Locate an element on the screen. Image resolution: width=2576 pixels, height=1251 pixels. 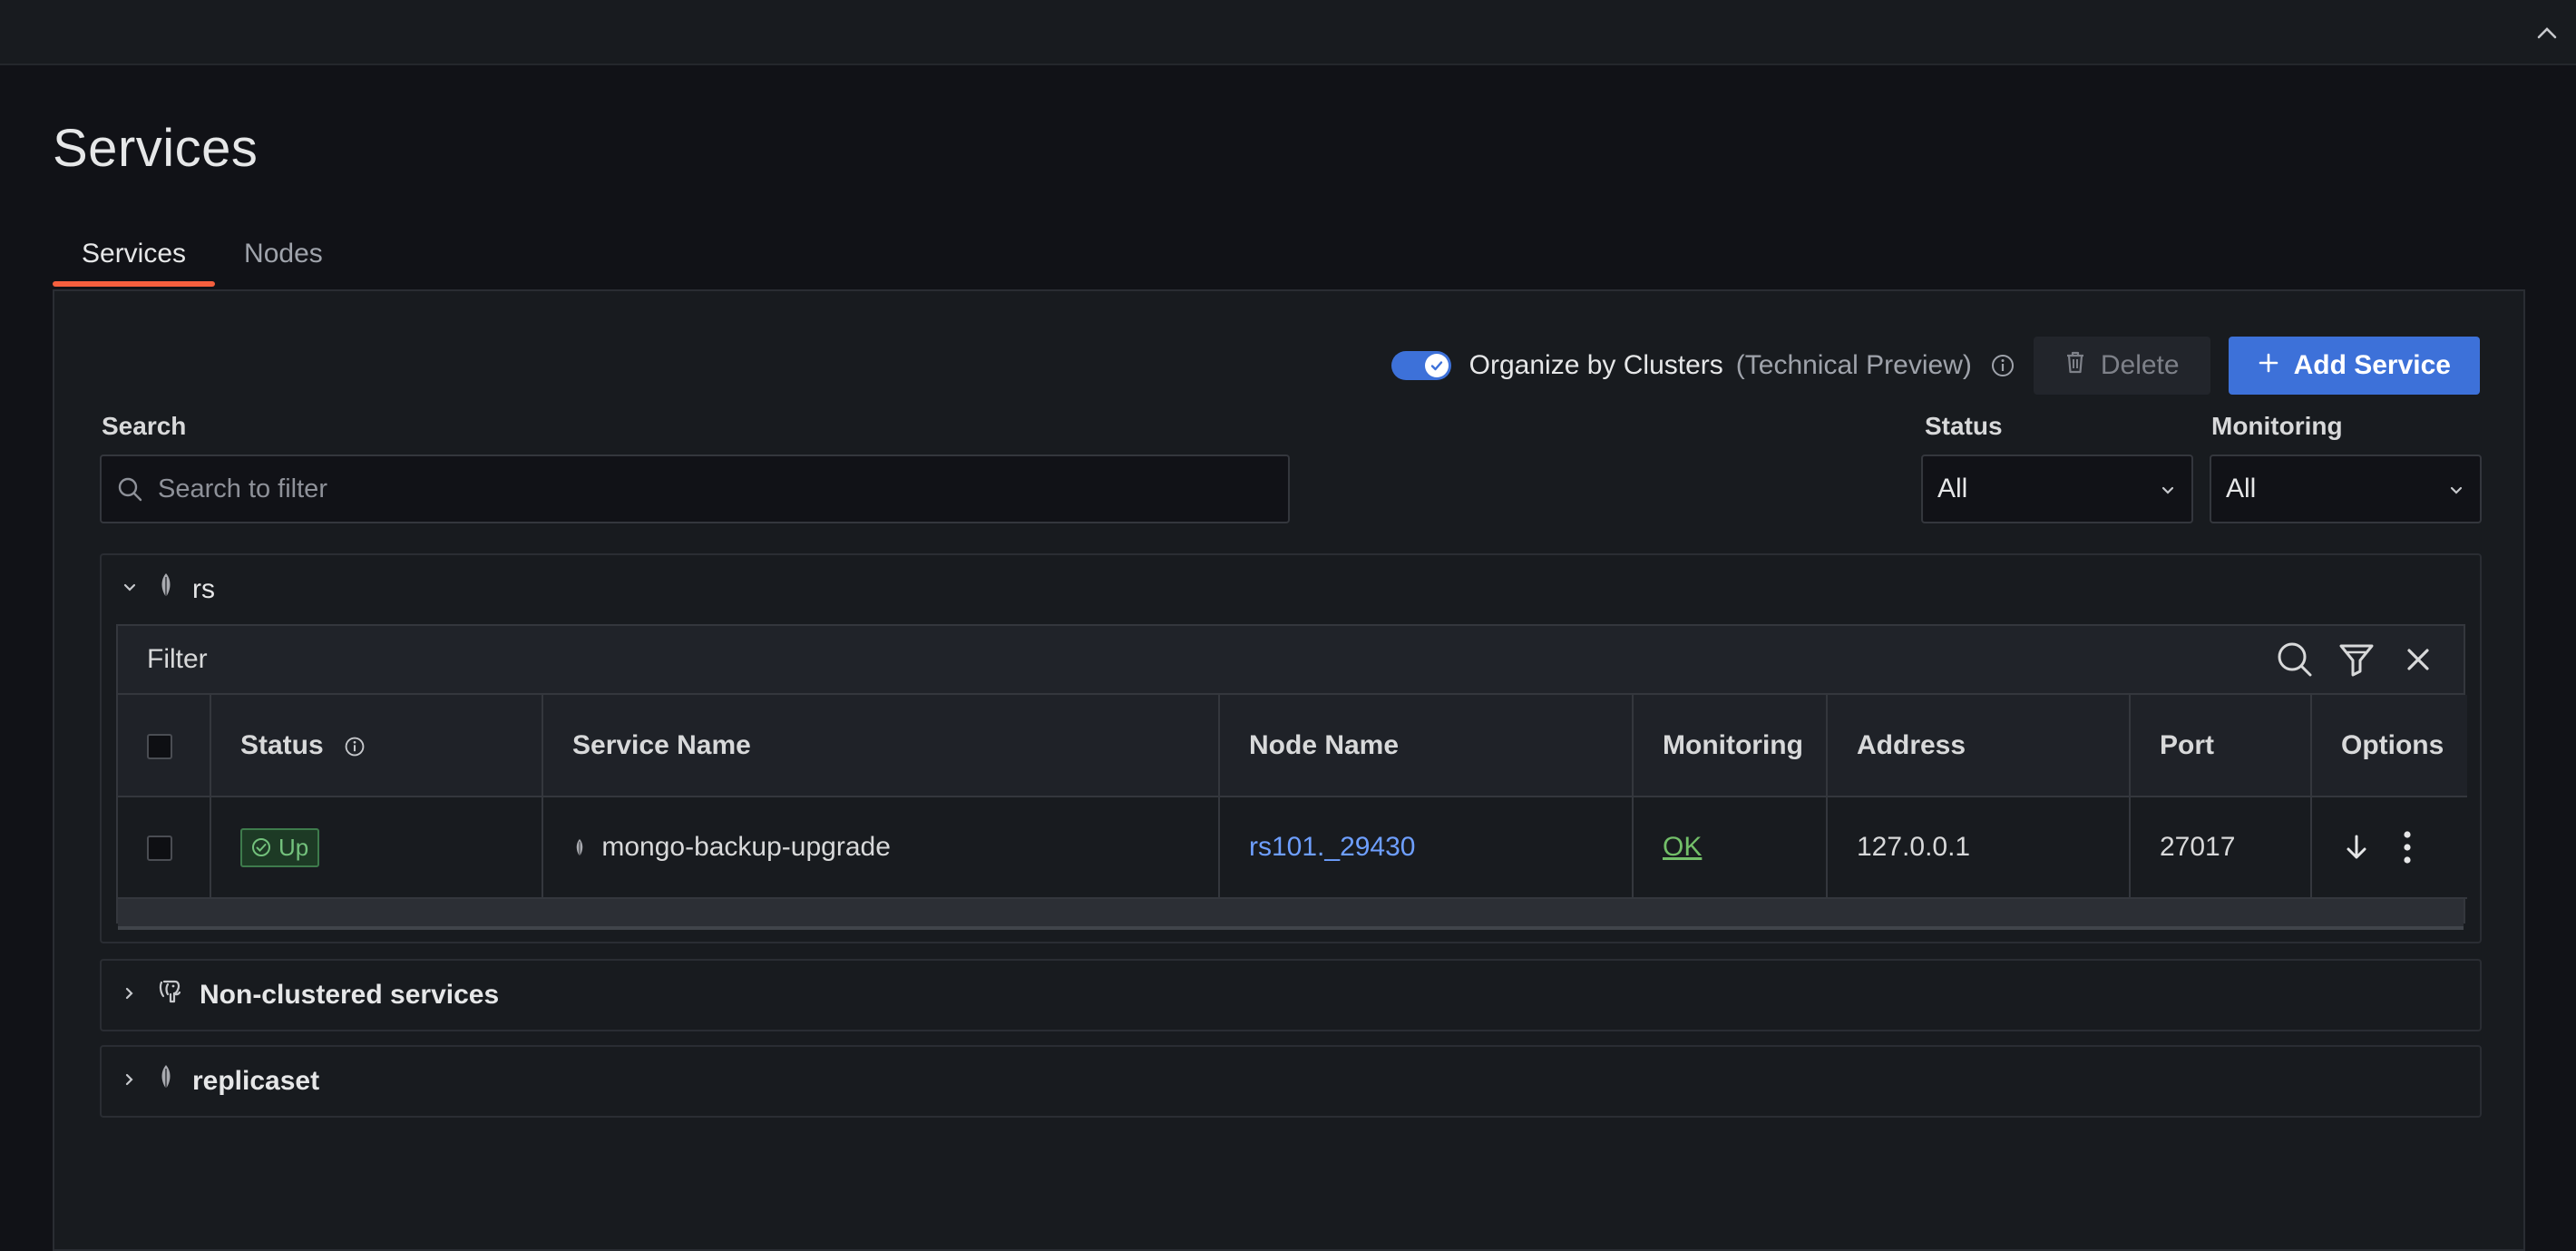
column-header-port: Port is located at coordinates (2221, 746).